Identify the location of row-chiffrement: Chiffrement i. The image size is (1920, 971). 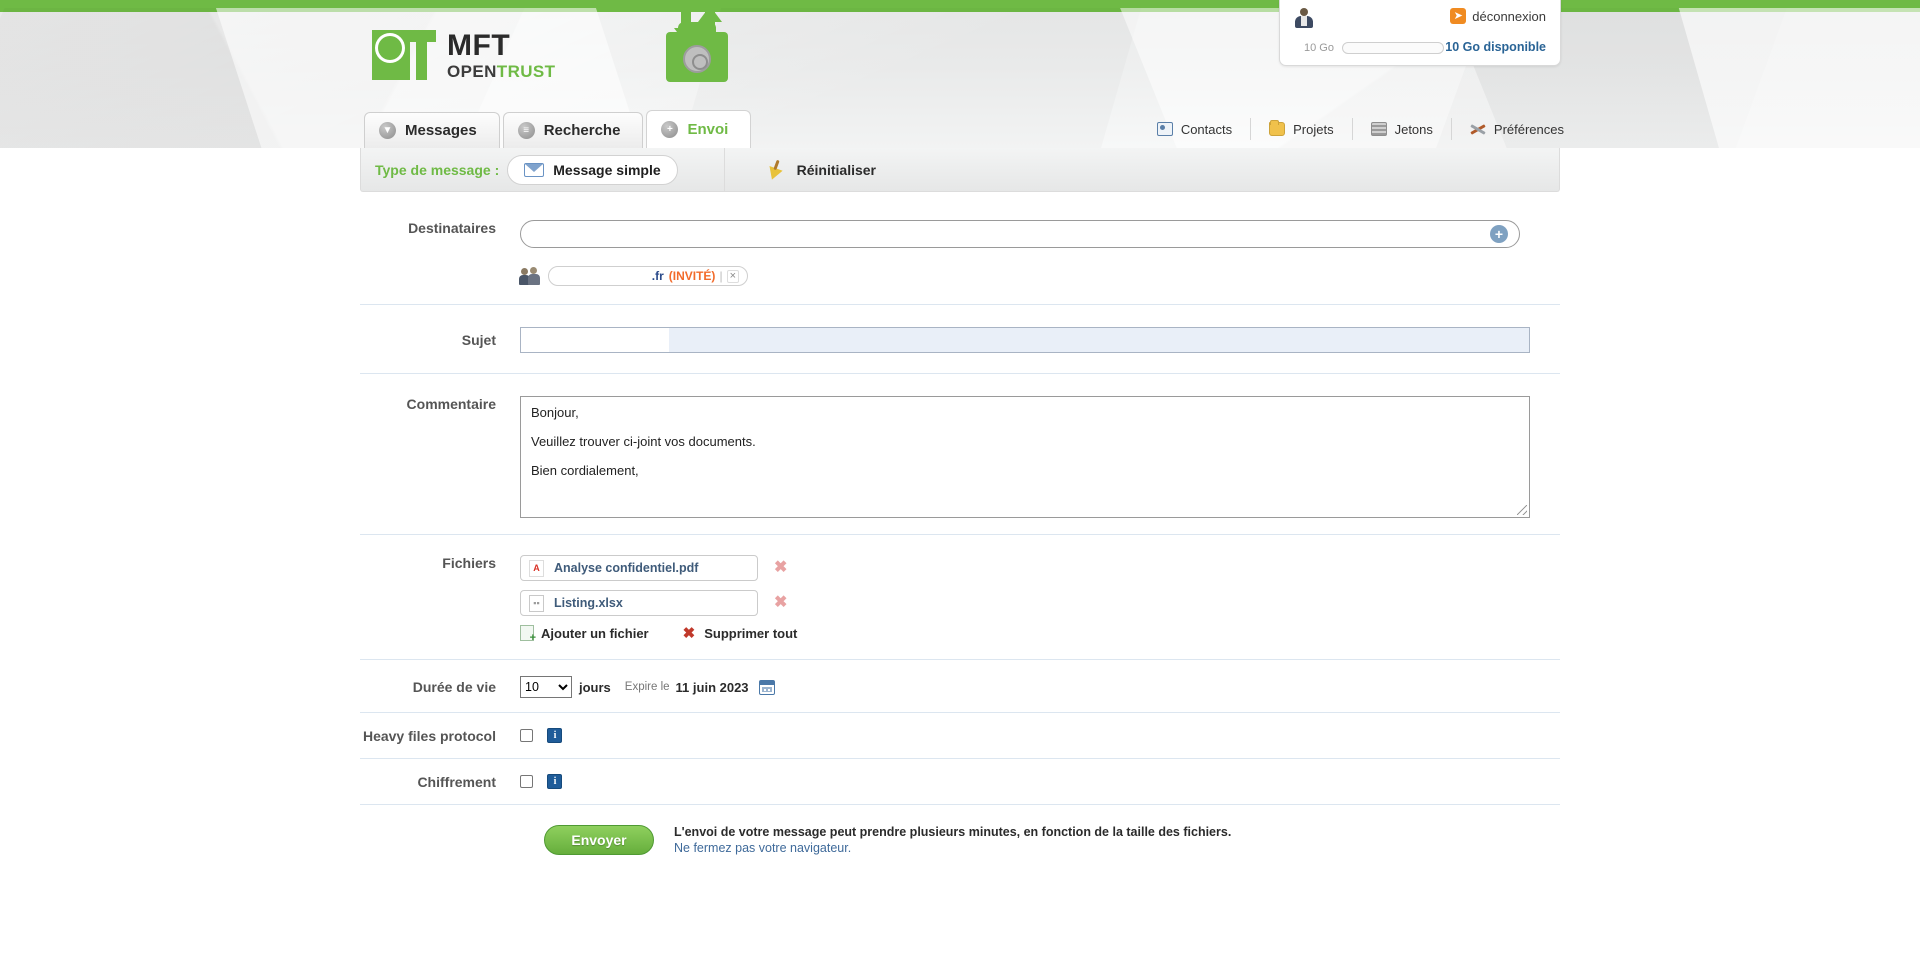
(960, 782).